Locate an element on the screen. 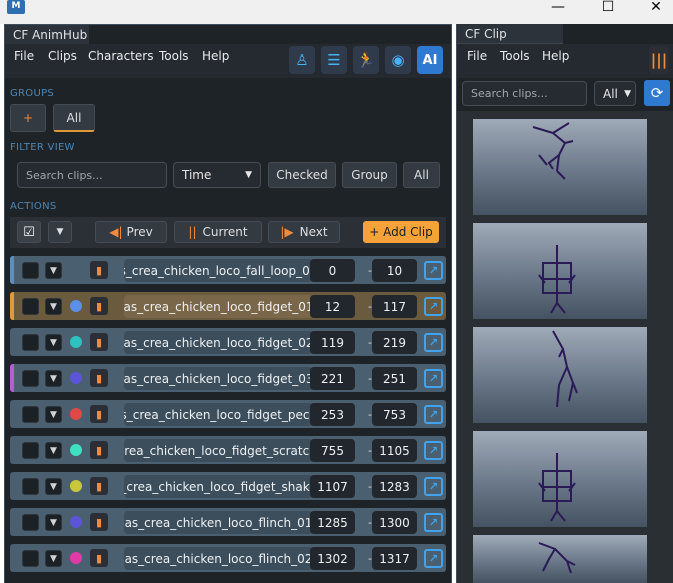 This screenshot has width=673, height=583. add-group-button: + is located at coordinates (28, 118).